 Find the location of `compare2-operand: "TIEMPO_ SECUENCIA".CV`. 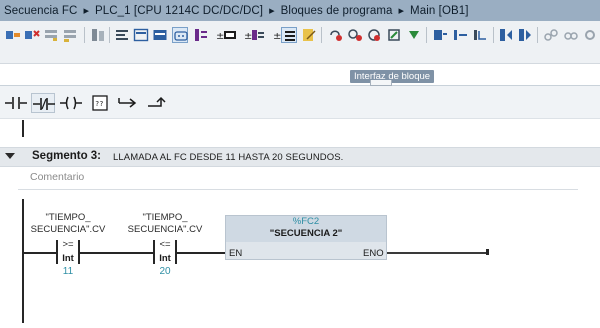

compare2-operand: "TIEMPO_ SECUENCIA".CV is located at coordinates (165, 224).